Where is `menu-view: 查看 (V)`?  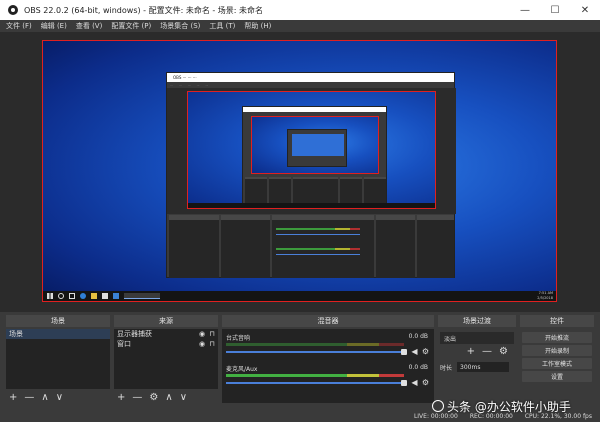 menu-view: 查看 (V) is located at coordinates (89, 26).